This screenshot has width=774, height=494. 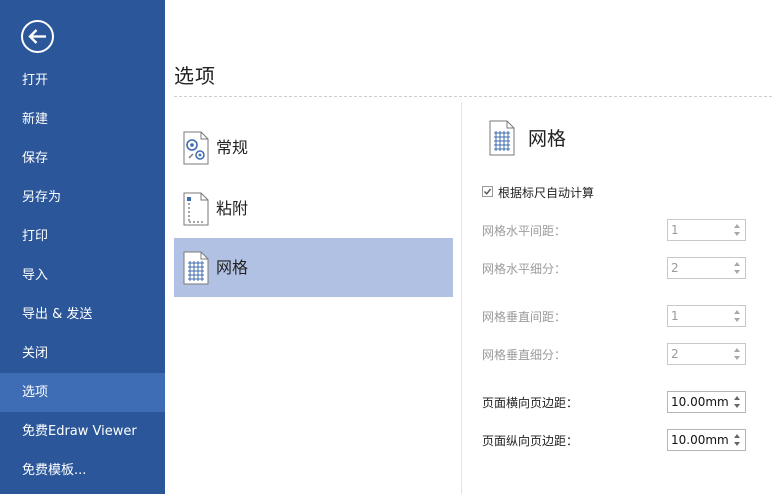 What do you see at coordinates (232, 208) in the screenshot?
I see `category-snap-label: 粘附` at bounding box center [232, 208].